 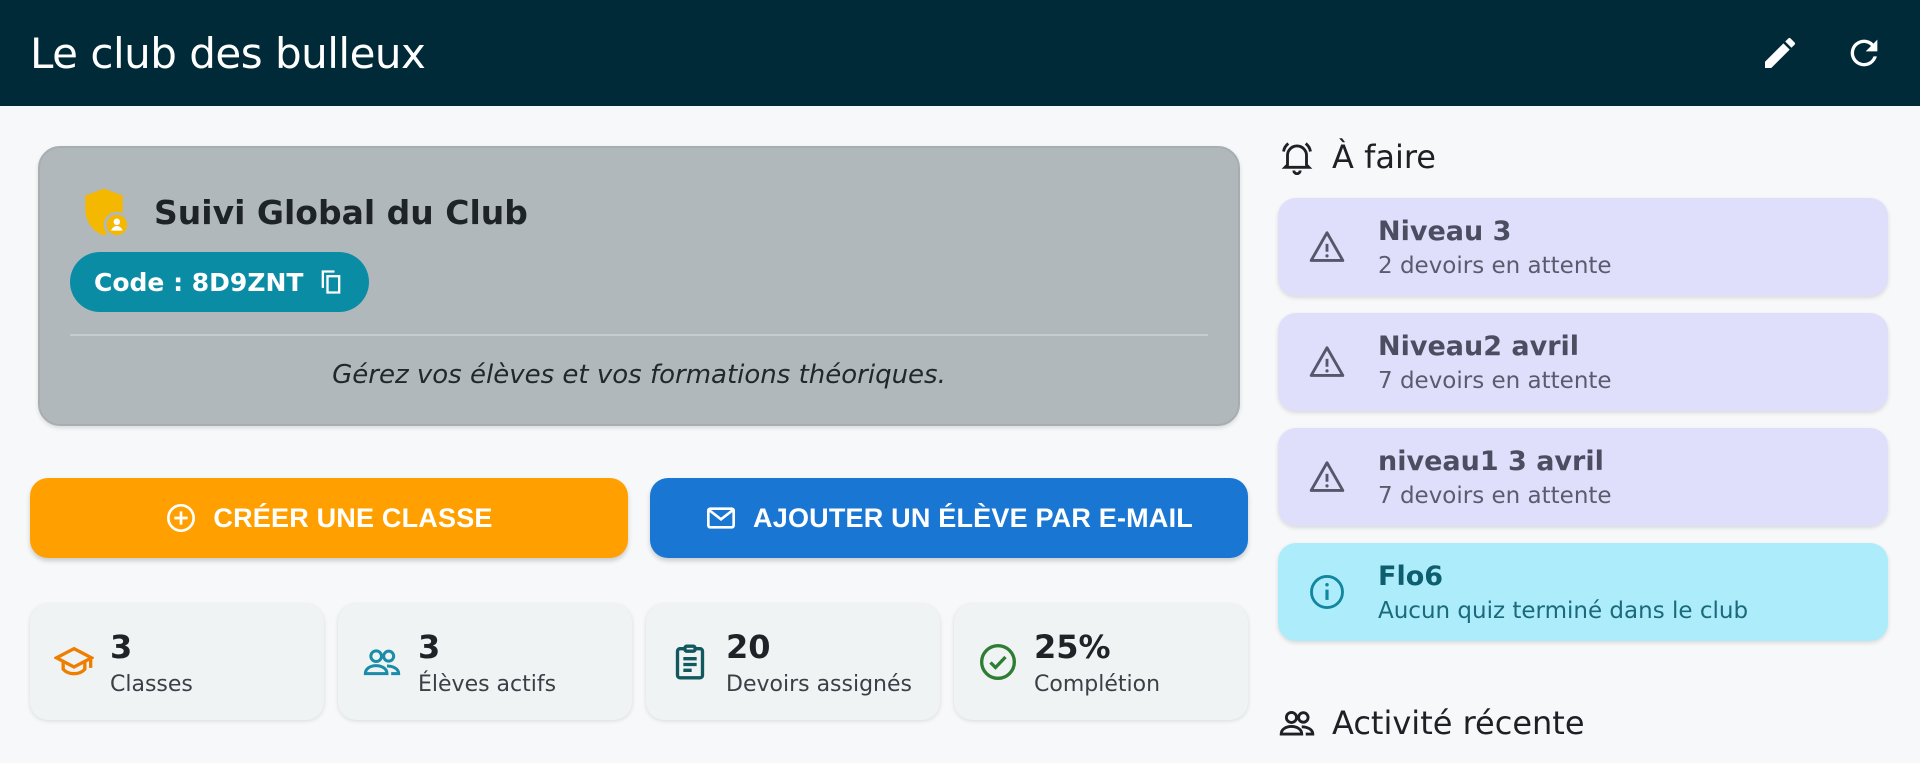 I want to click on refresh-icon, so click(x=1864, y=53).